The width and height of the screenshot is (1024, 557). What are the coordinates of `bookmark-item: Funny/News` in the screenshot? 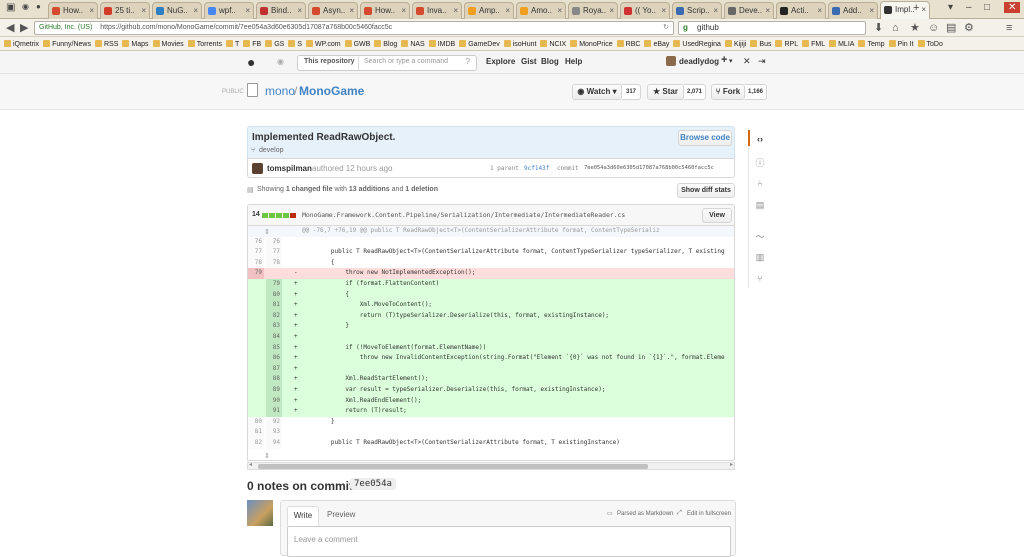 It's located at (67, 44).